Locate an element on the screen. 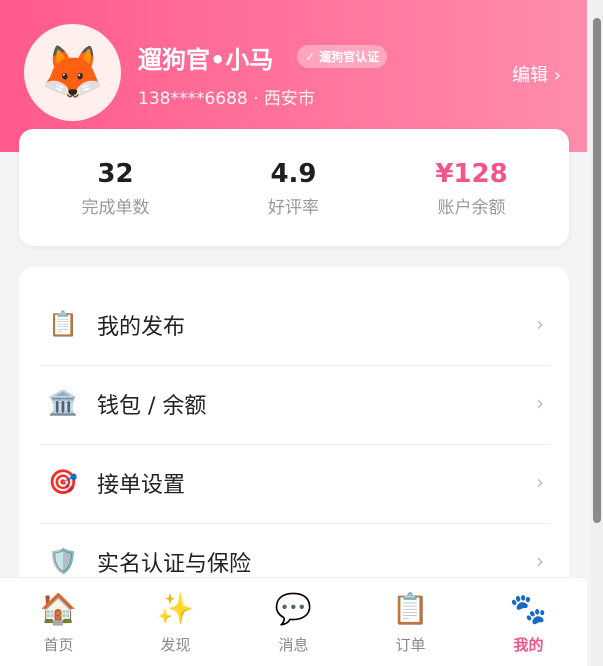 The image size is (603, 666). tab-label: 发现 is located at coordinates (175, 645).